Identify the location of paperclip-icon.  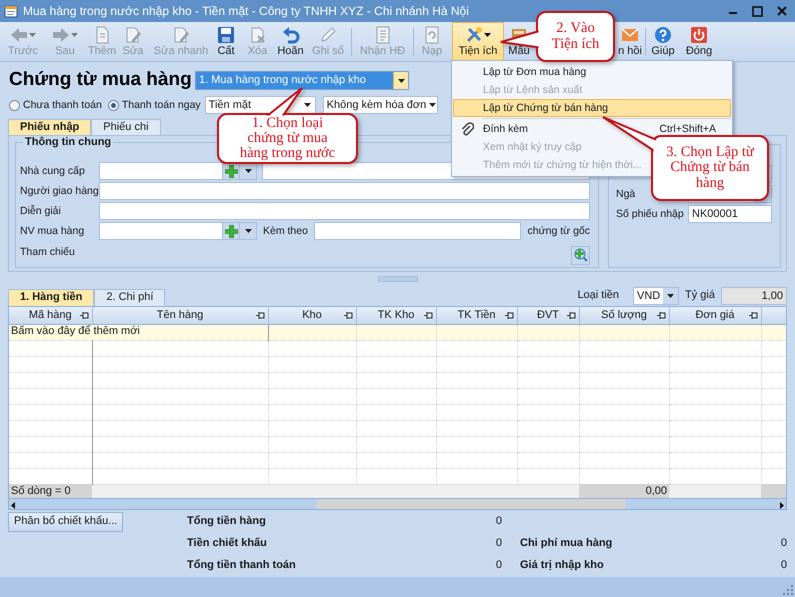
(467, 129).